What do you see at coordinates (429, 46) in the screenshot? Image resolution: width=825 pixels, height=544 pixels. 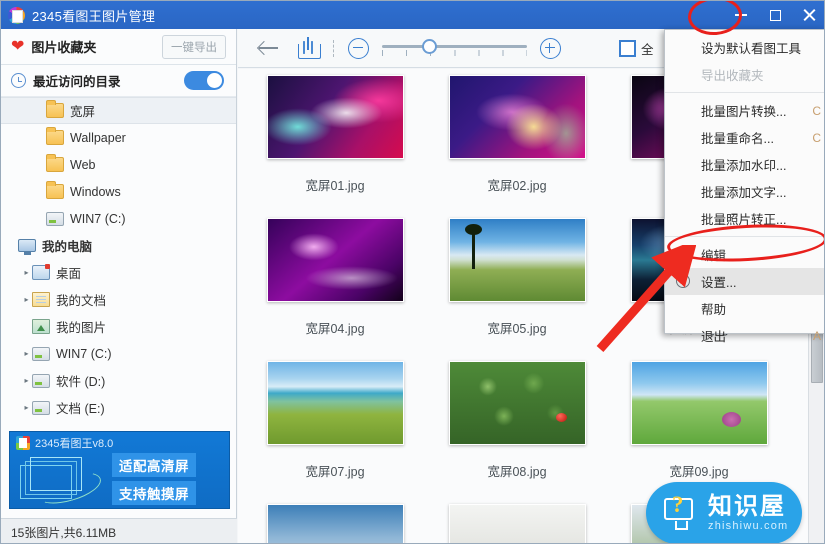 I see `slider-knob` at bounding box center [429, 46].